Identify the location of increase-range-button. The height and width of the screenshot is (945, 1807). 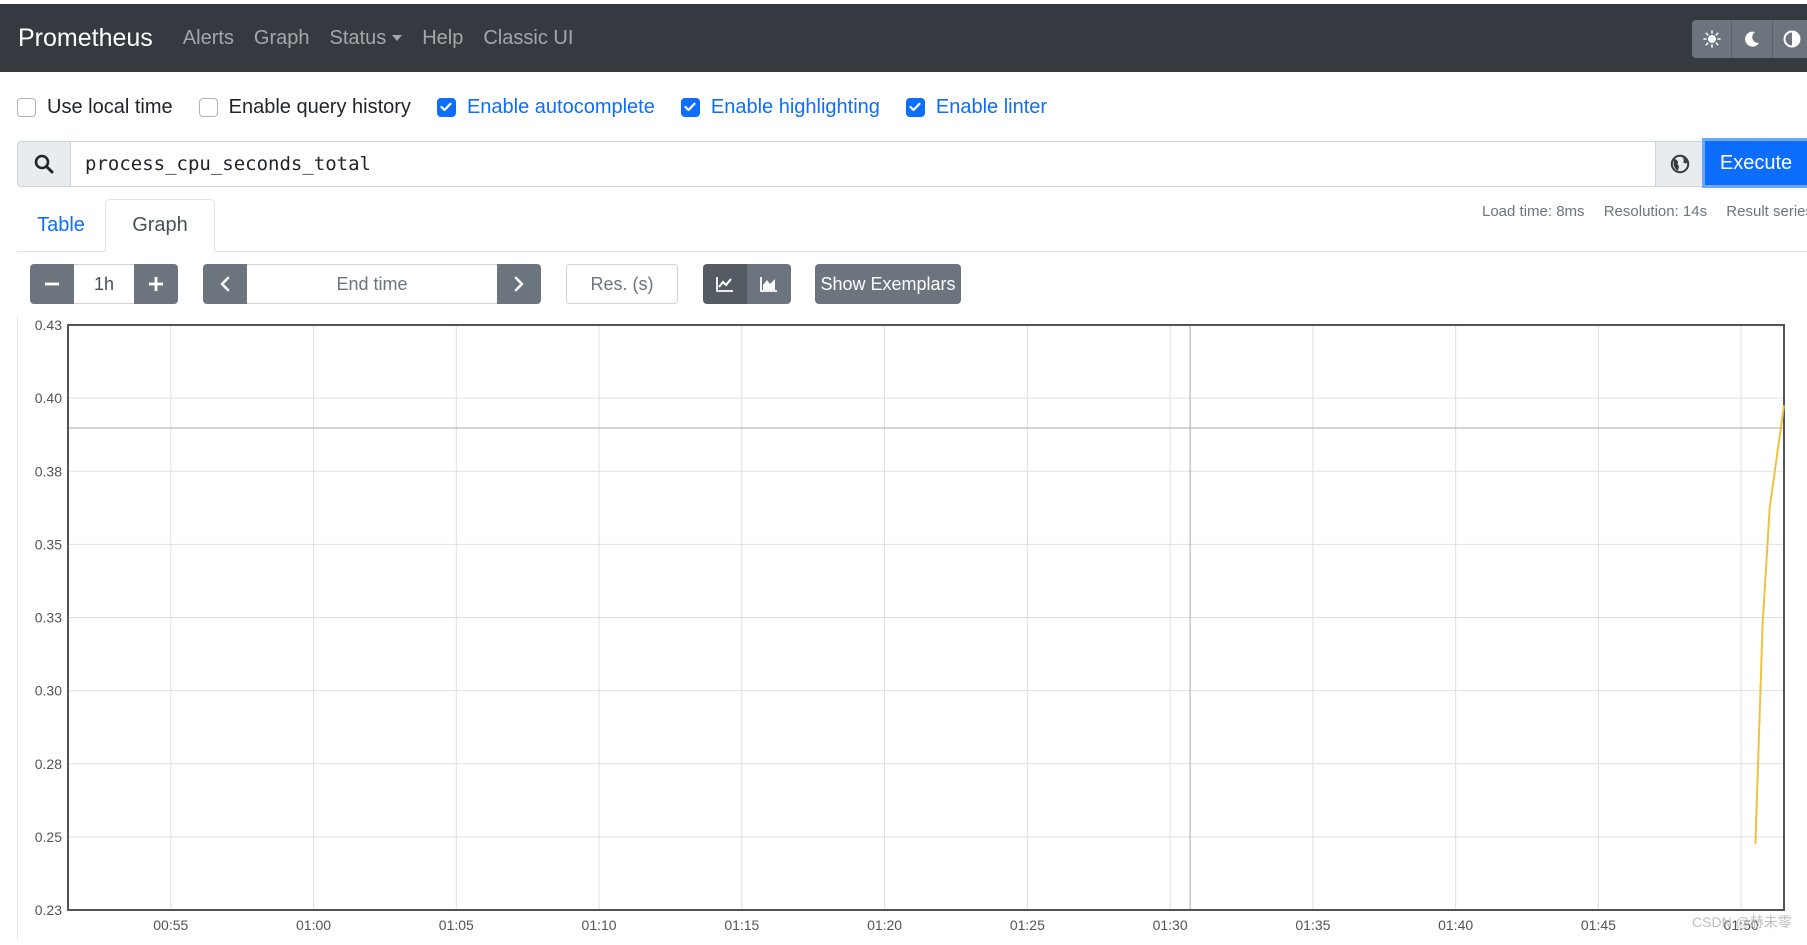
(156, 284).